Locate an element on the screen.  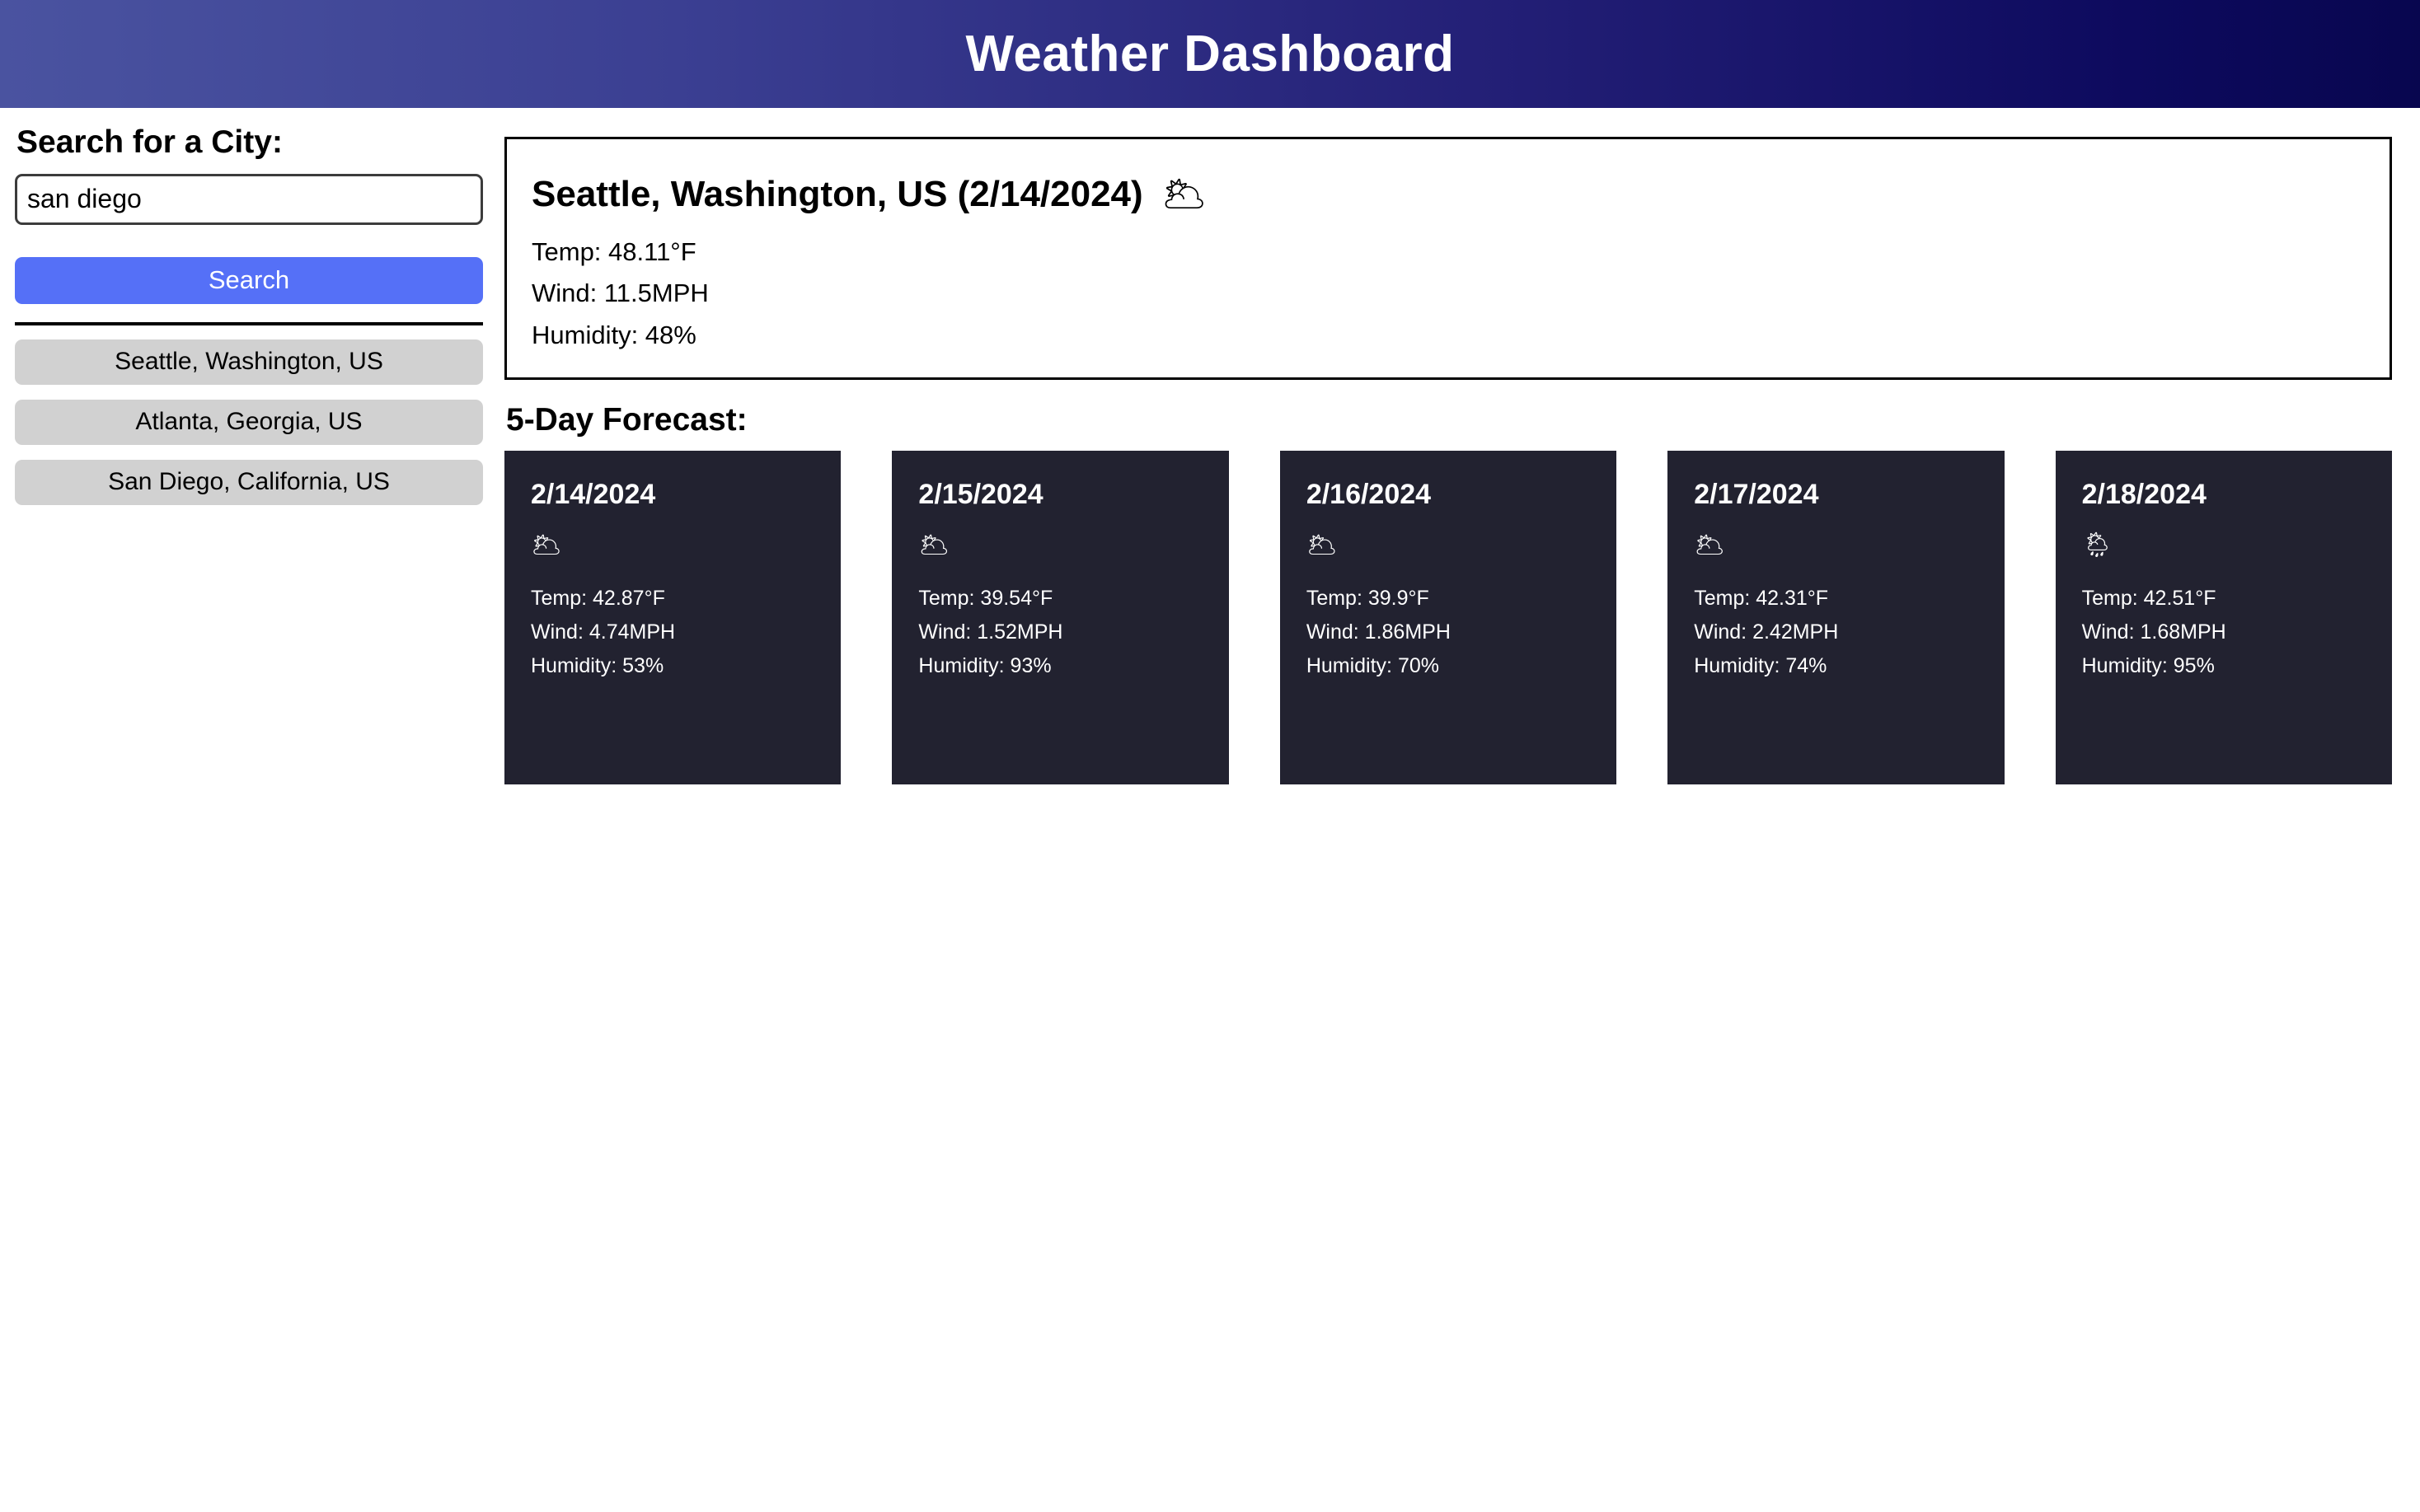
forecast-temp: Temp: 42.51°F is located at coordinates (2148, 599).